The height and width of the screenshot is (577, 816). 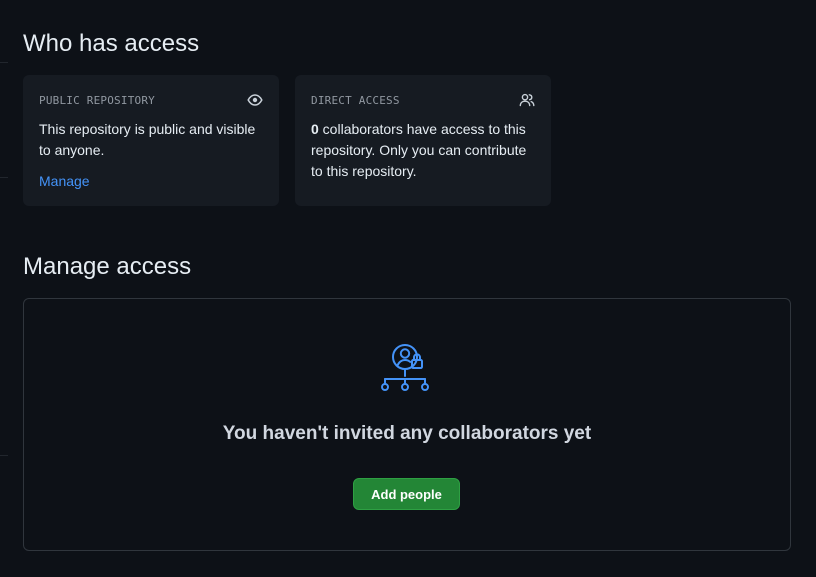 I want to click on manage-visibility-link: Manage, so click(x=64, y=181).